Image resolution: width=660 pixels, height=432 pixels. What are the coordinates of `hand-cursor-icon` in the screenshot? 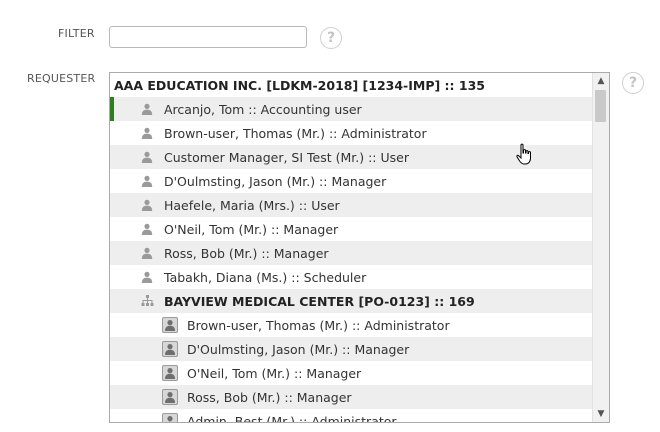 It's located at (523, 154).